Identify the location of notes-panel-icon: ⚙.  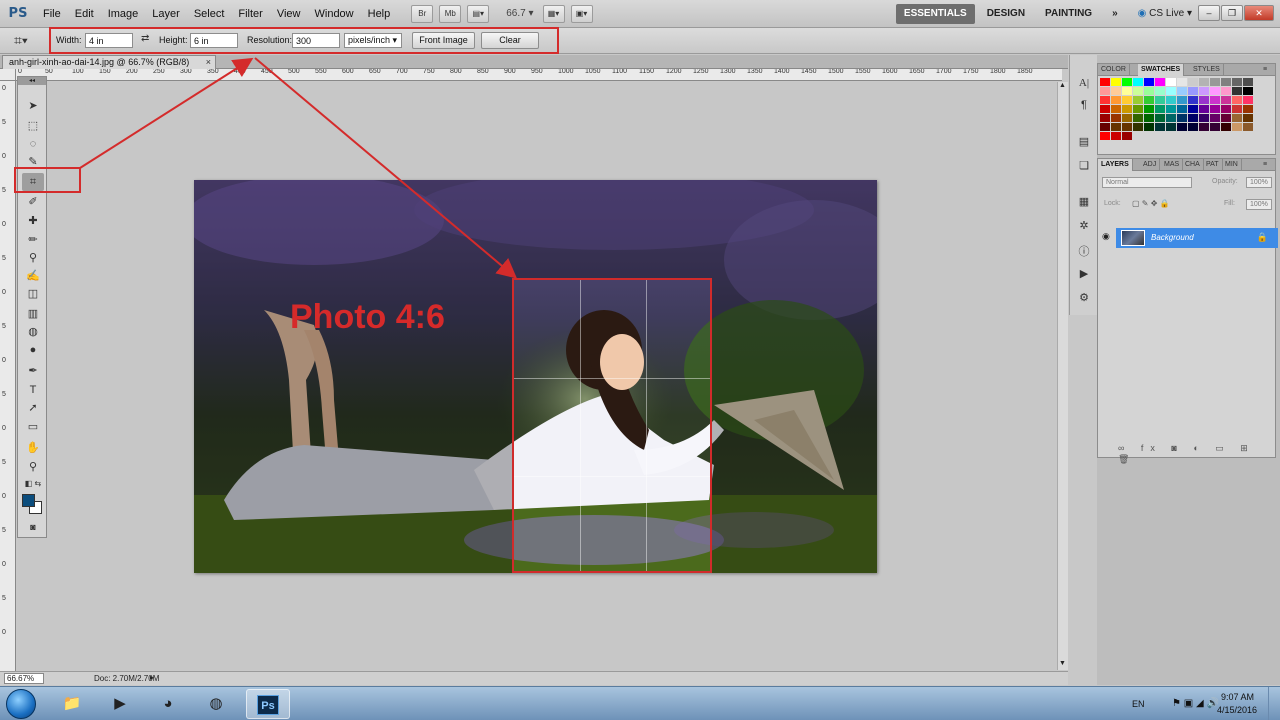
(1084, 299).